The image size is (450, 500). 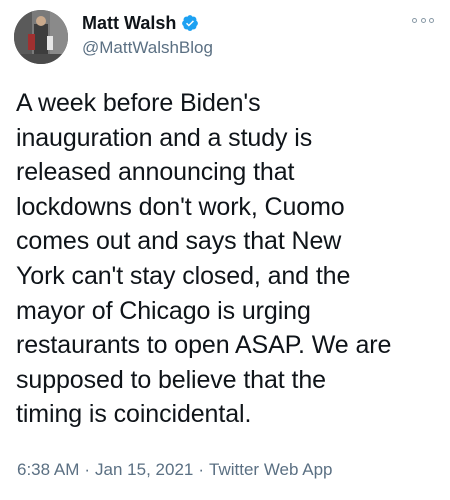 I want to click on avatar, so click(x=41, y=37).